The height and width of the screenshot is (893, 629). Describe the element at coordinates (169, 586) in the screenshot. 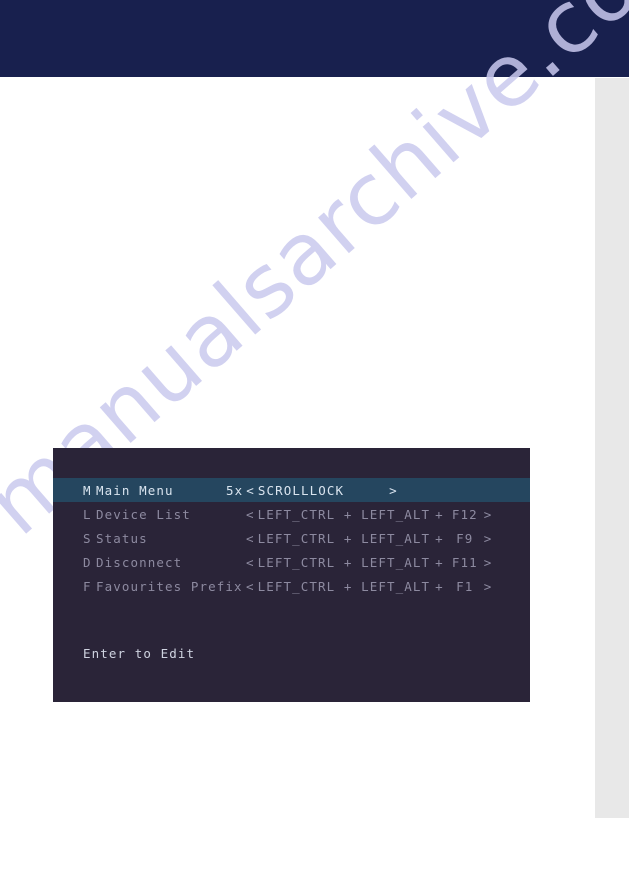

I see `osd-row-label: Favourites Prefix` at that location.